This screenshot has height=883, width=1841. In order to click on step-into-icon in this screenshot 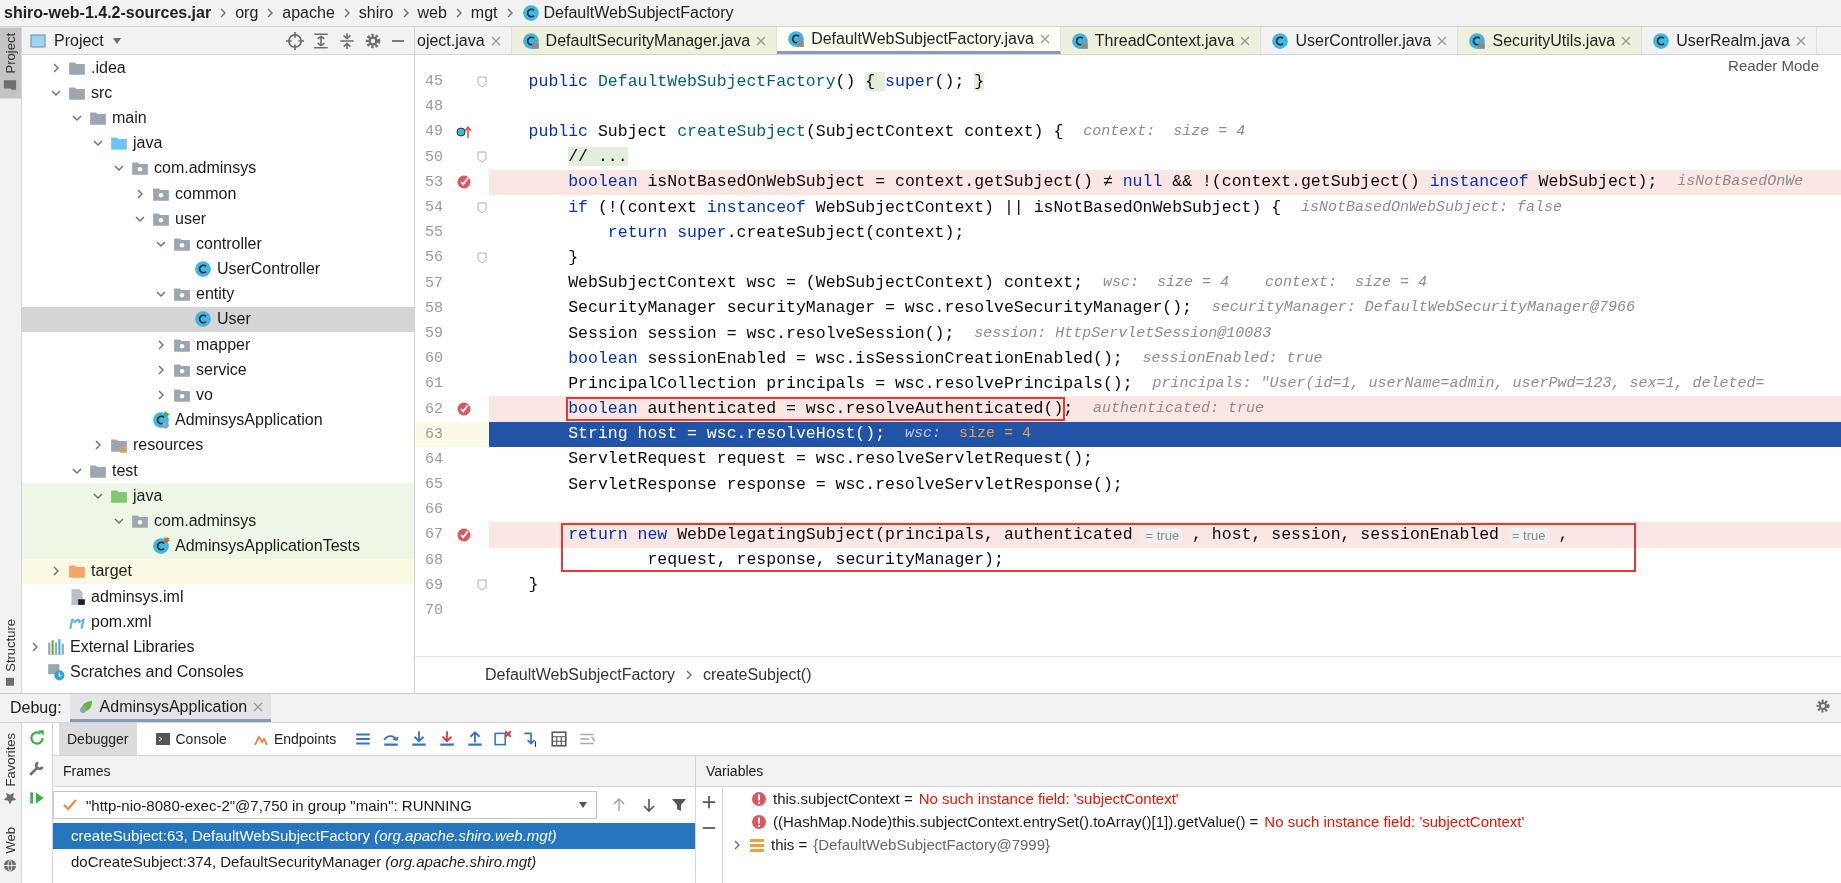, I will do `click(419, 739)`.